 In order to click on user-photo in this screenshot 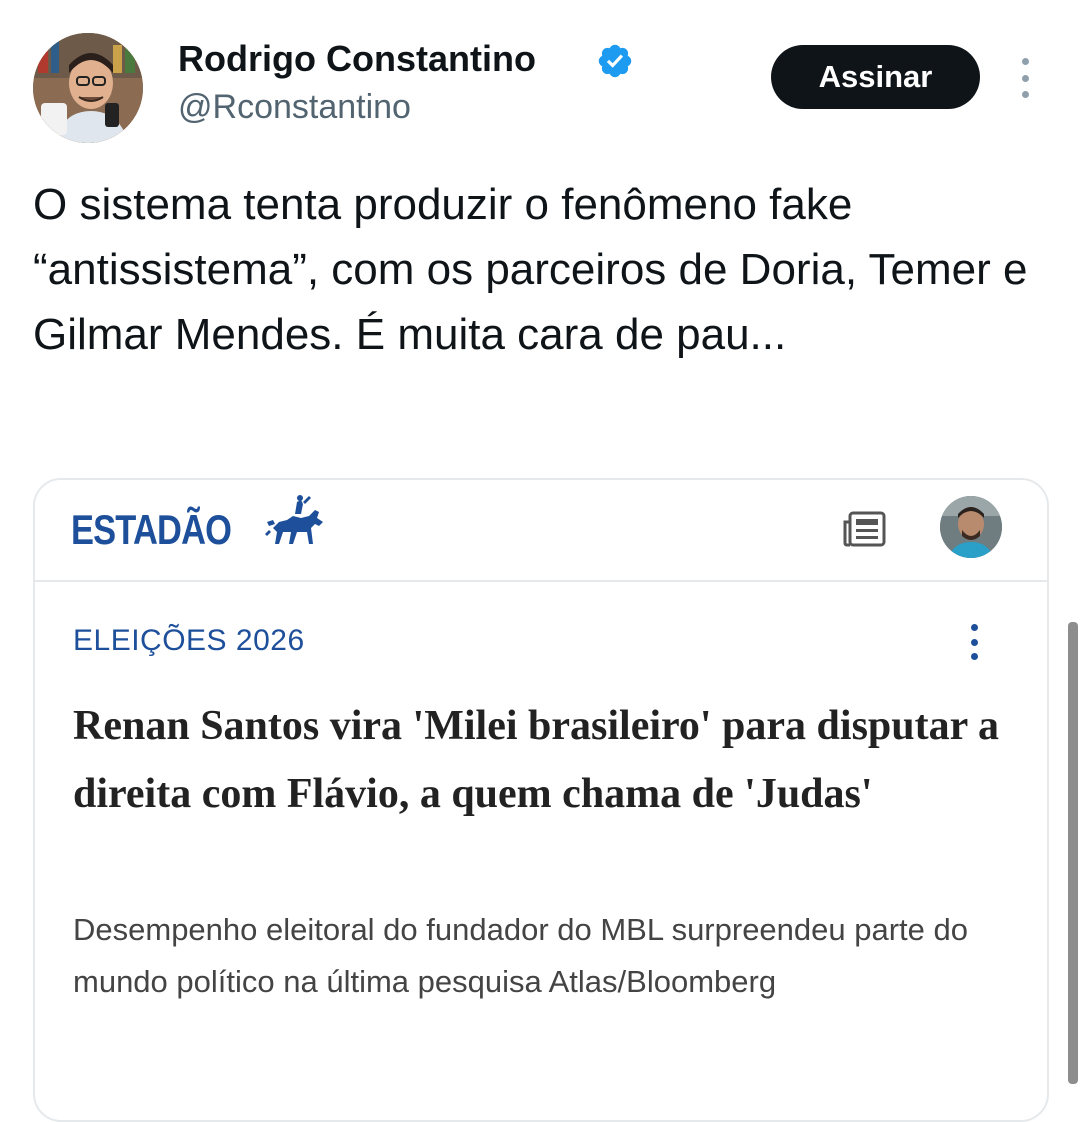, I will do `click(971, 527)`.